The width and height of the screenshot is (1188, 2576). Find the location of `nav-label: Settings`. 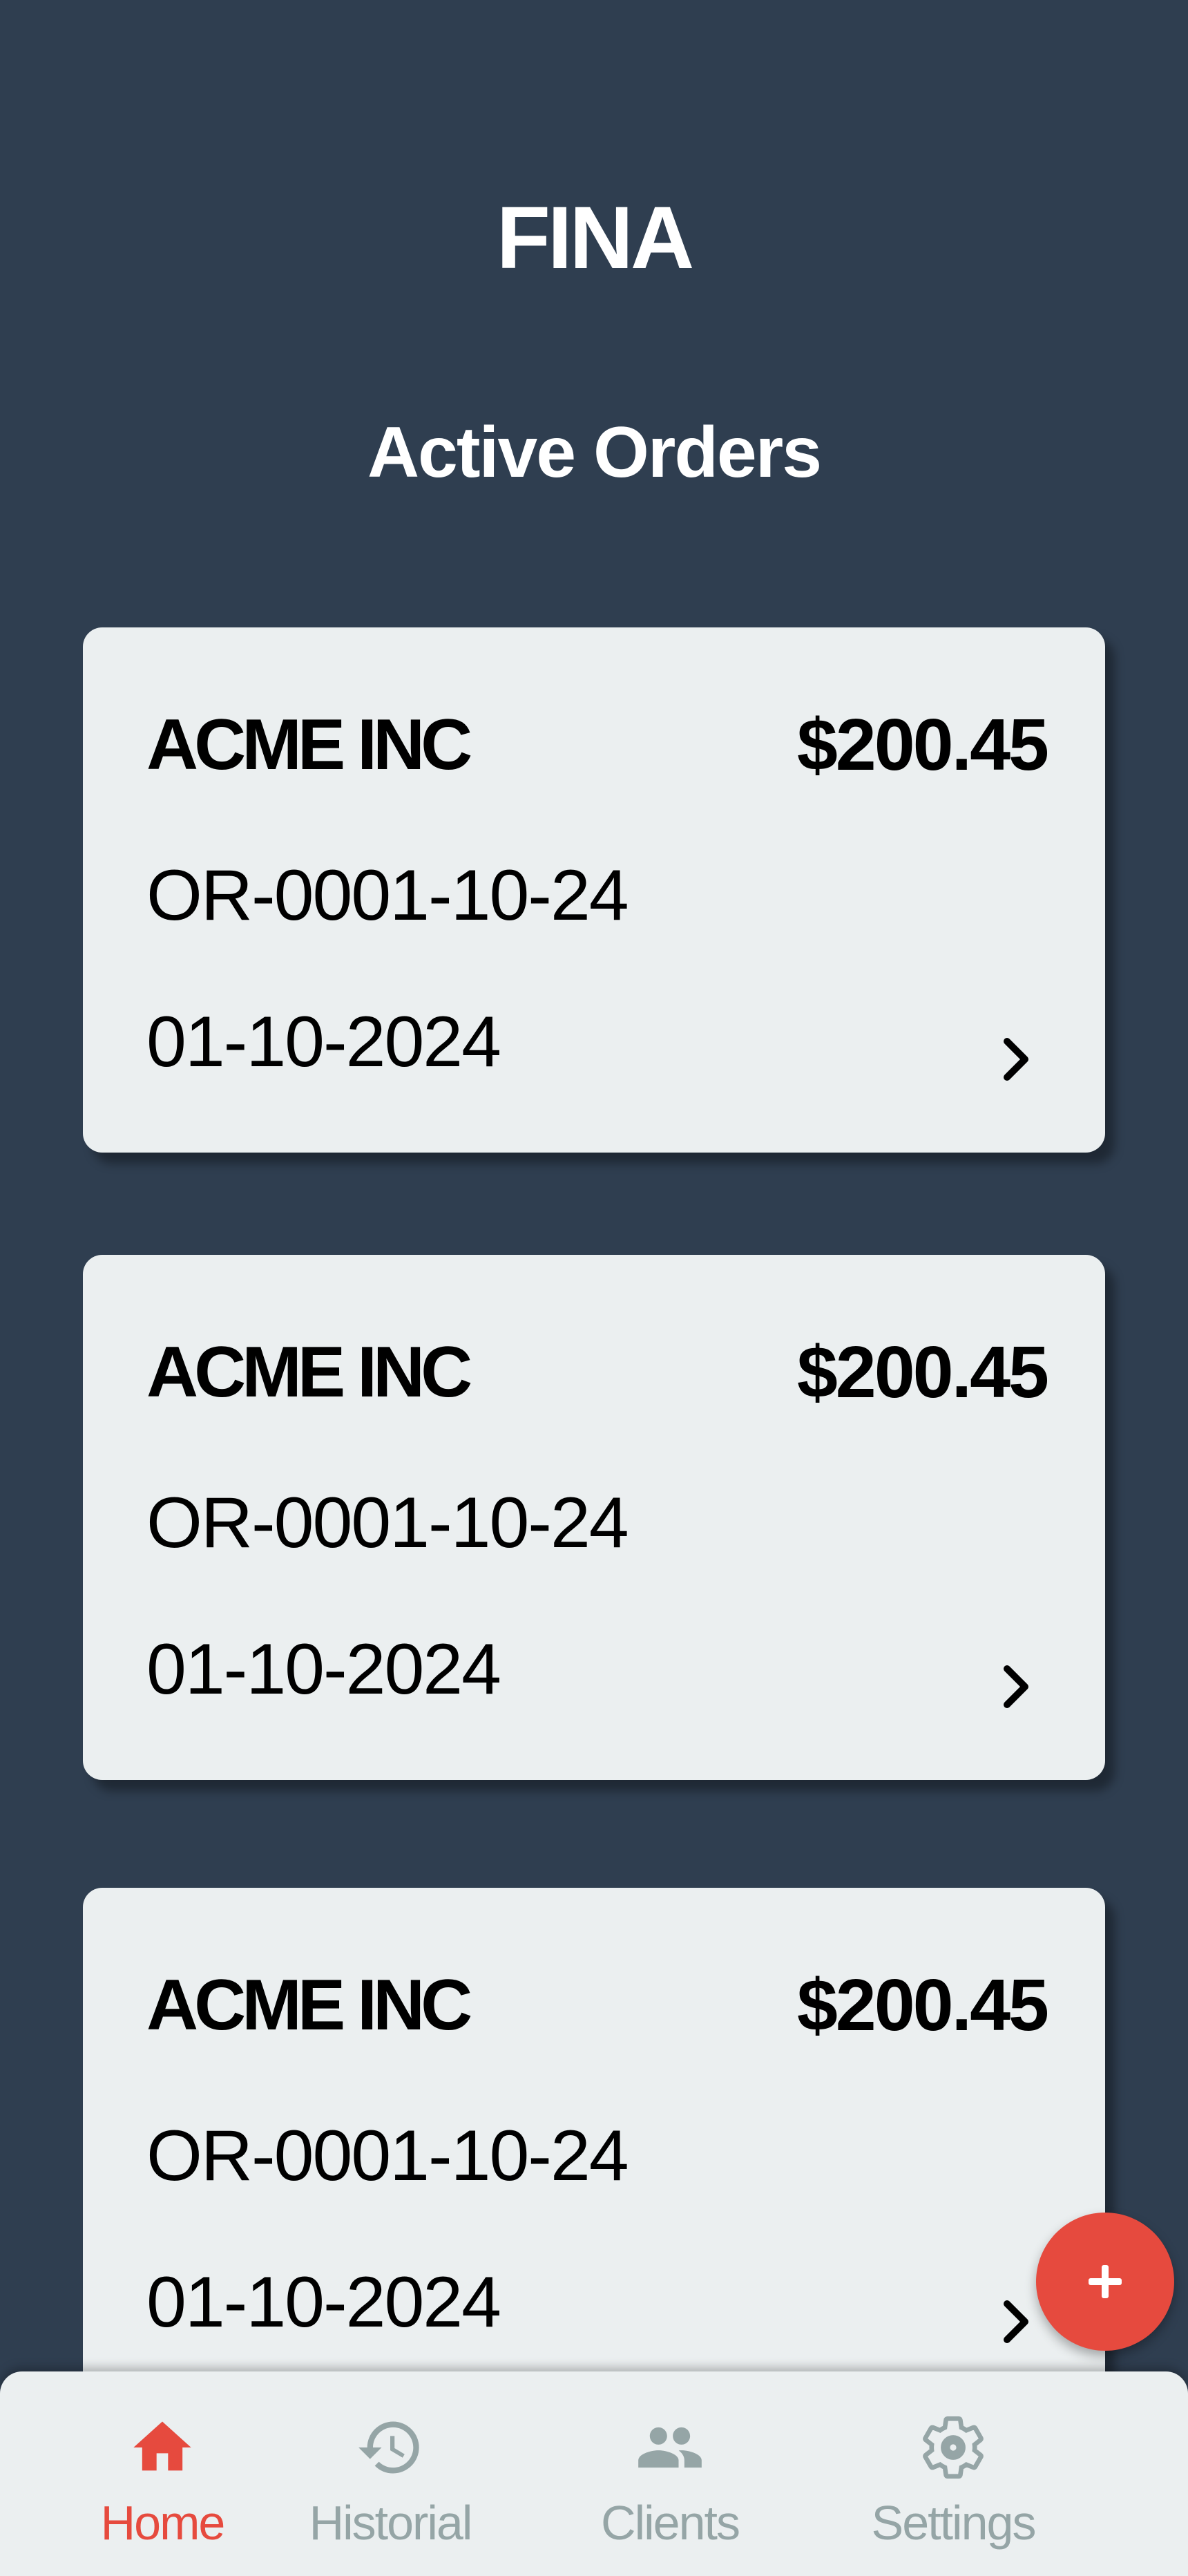

nav-label: Settings is located at coordinates (954, 2523).